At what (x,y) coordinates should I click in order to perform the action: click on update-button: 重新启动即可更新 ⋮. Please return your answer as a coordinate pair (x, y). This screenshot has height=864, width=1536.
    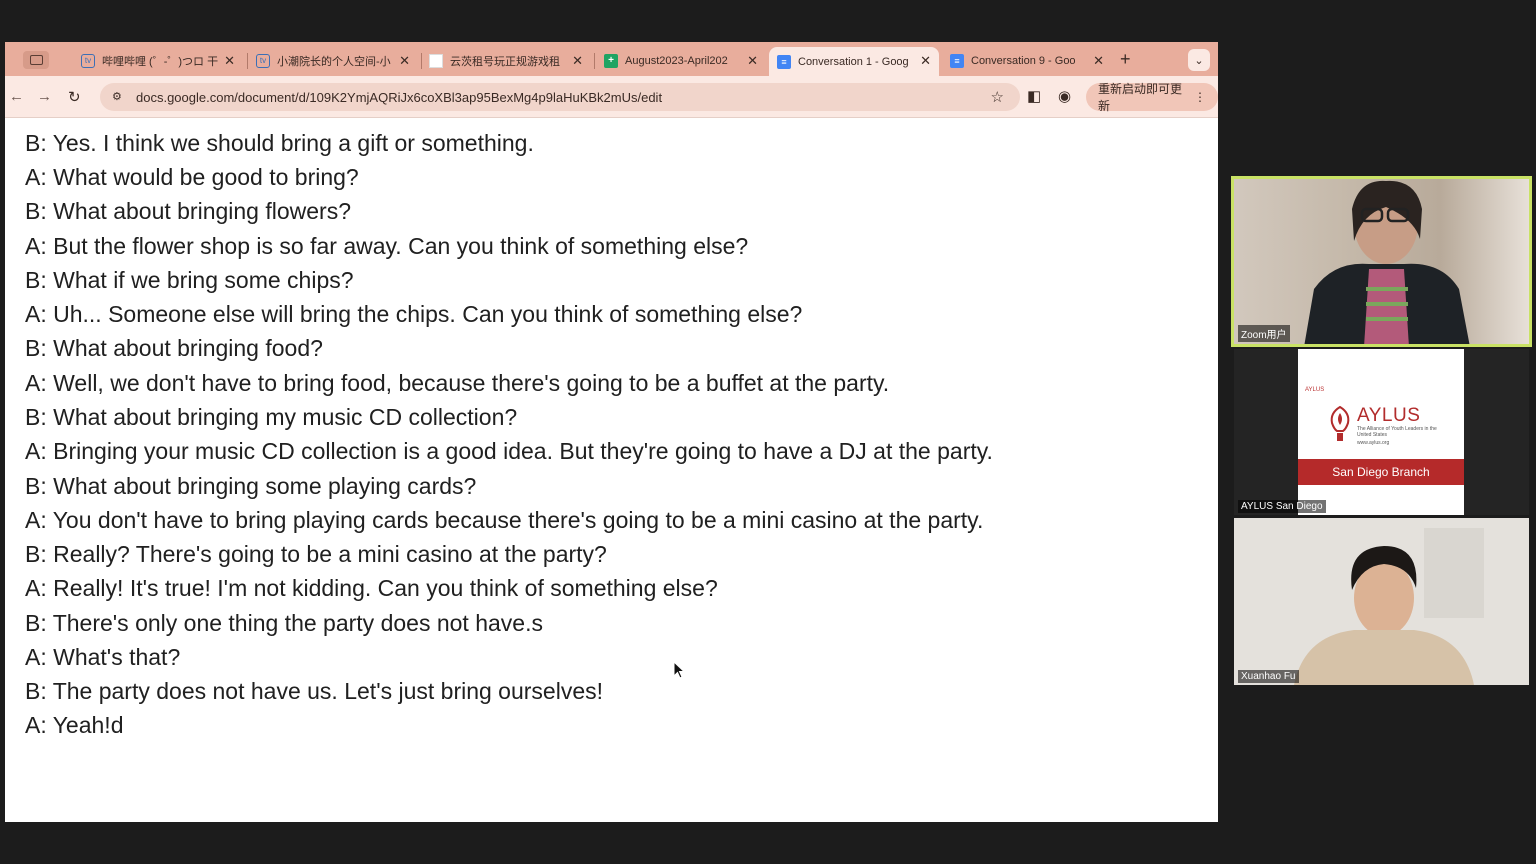
    Looking at the image, I should click on (1152, 97).